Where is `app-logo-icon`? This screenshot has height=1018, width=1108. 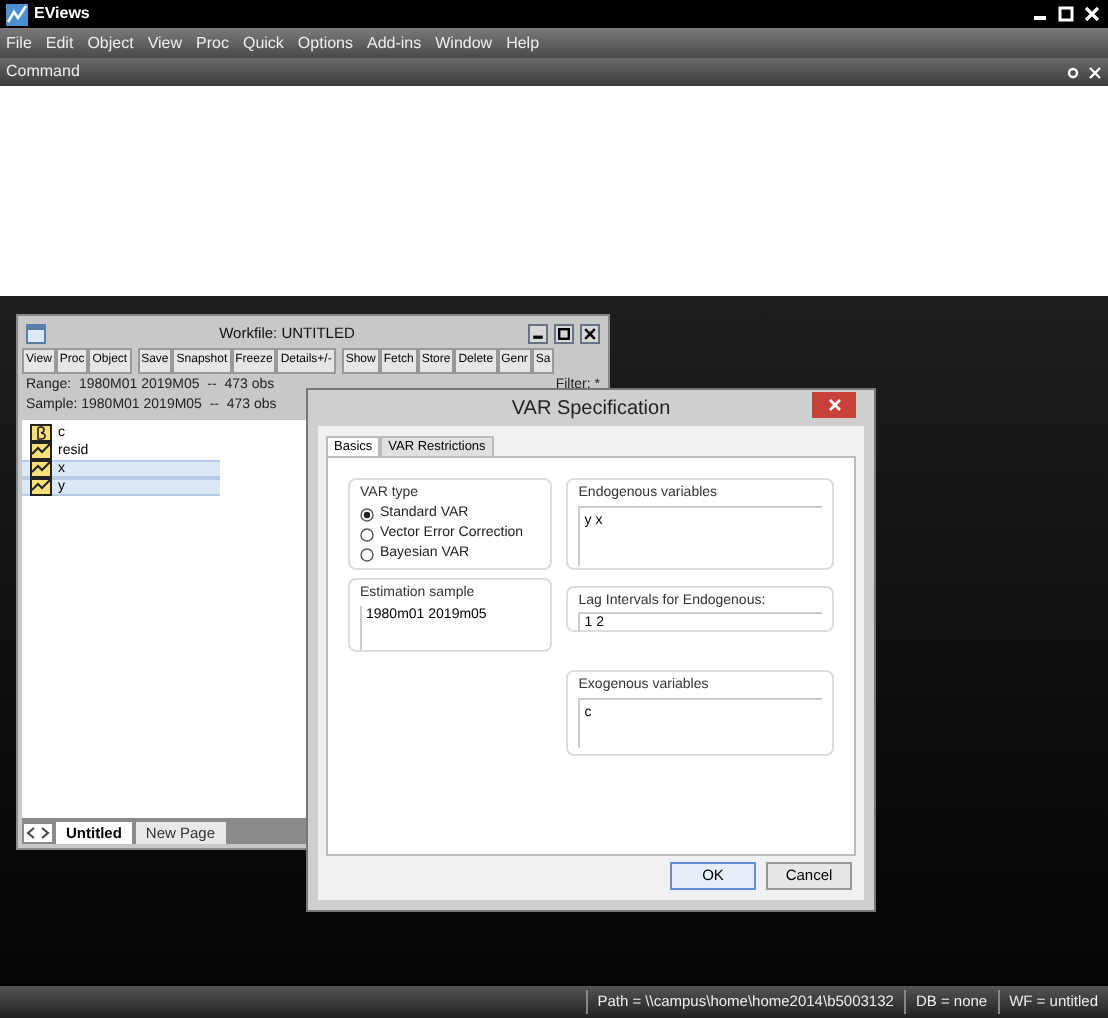 app-logo-icon is located at coordinates (17, 14).